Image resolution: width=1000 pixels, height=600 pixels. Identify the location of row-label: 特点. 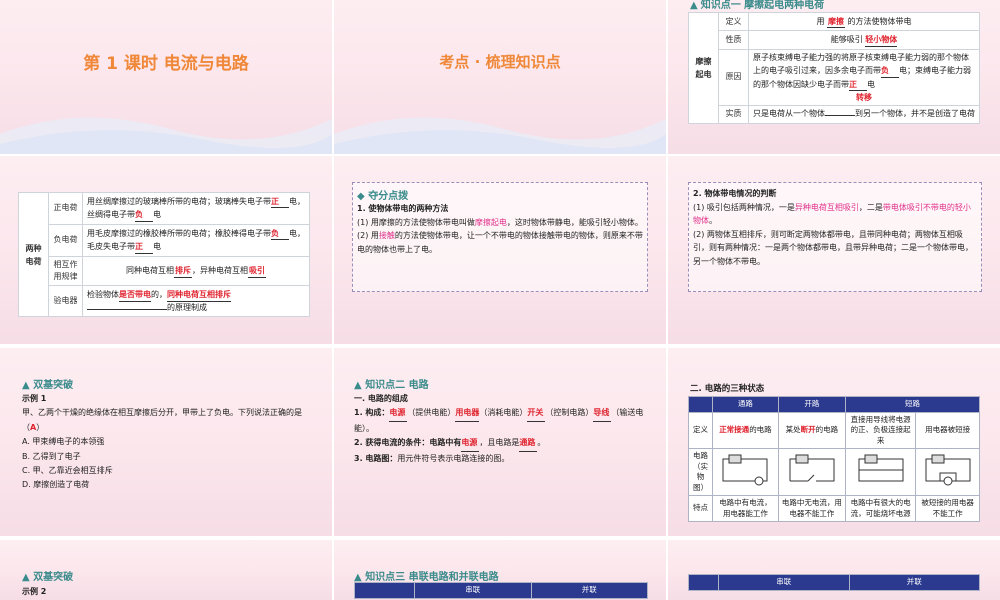
(700, 508).